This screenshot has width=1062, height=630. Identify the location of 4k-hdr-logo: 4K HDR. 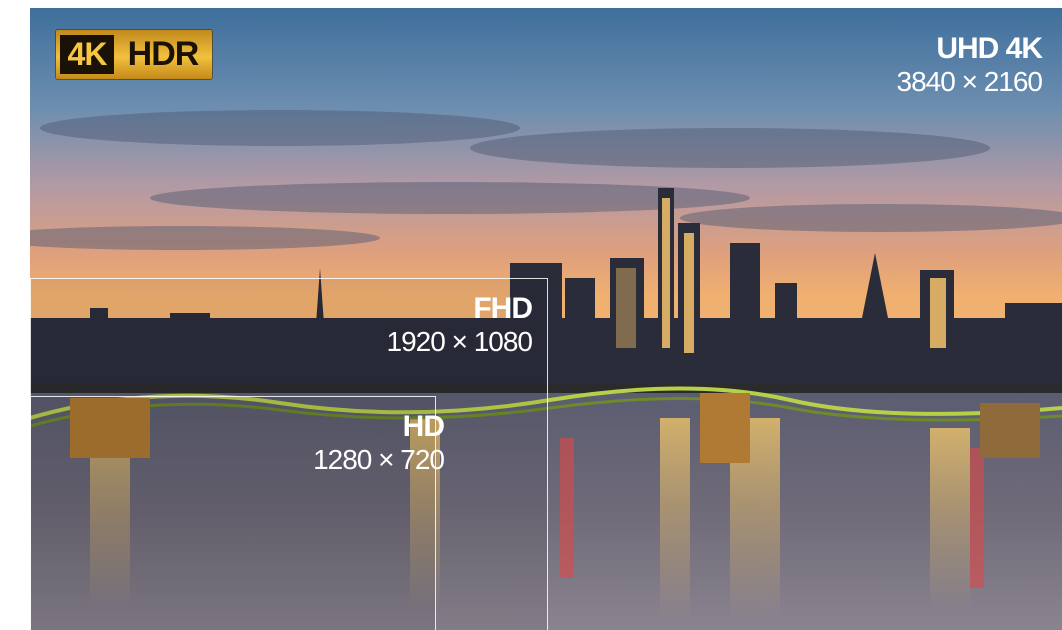
(134, 54).